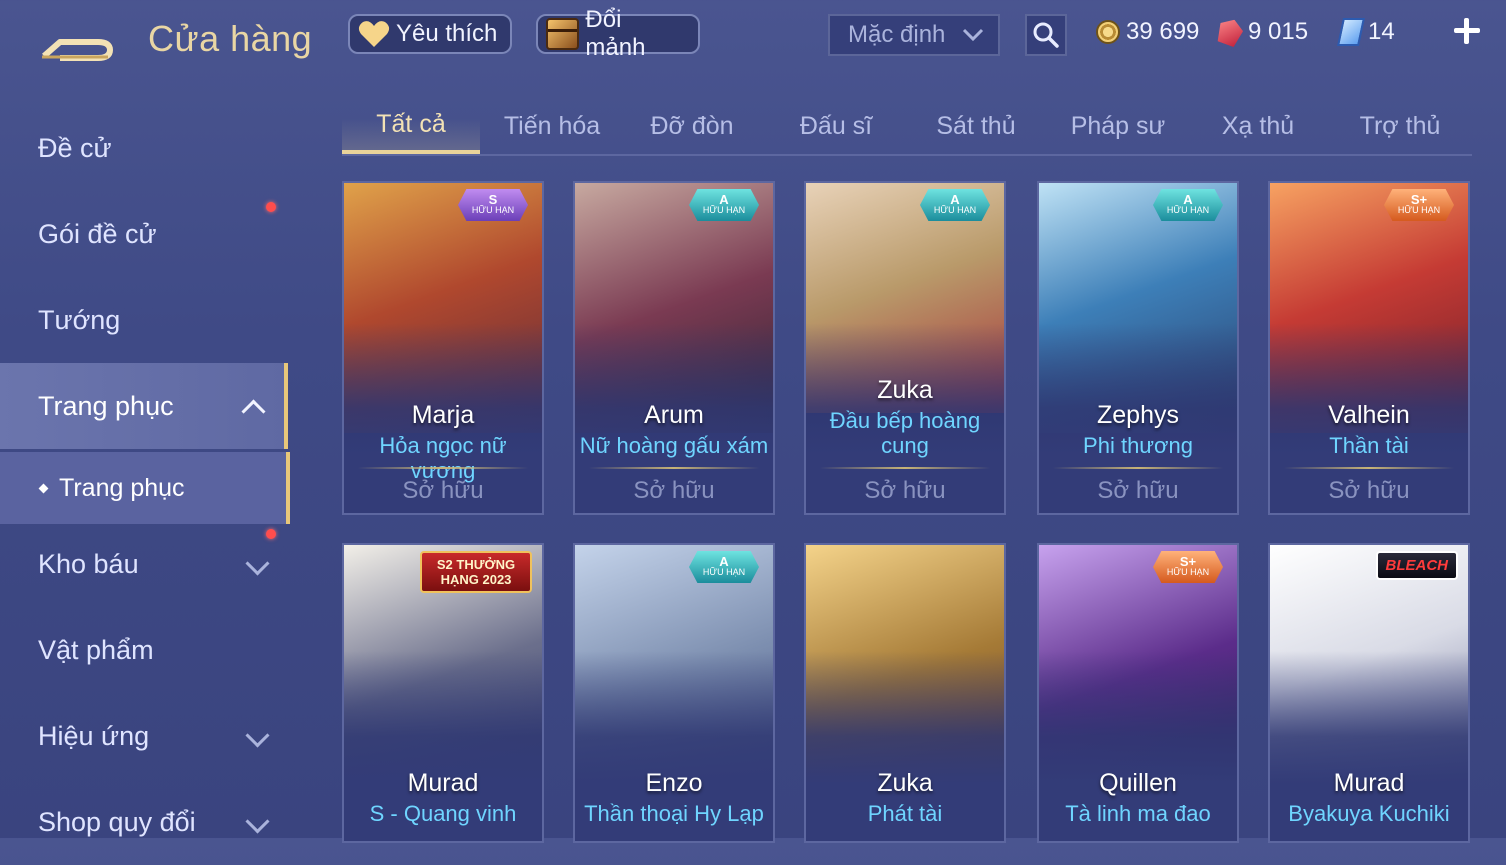  What do you see at coordinates (1400, 126) in the screenshot?
I see `tab-support: Trợ thủ` at bounding box center [1400, 126].